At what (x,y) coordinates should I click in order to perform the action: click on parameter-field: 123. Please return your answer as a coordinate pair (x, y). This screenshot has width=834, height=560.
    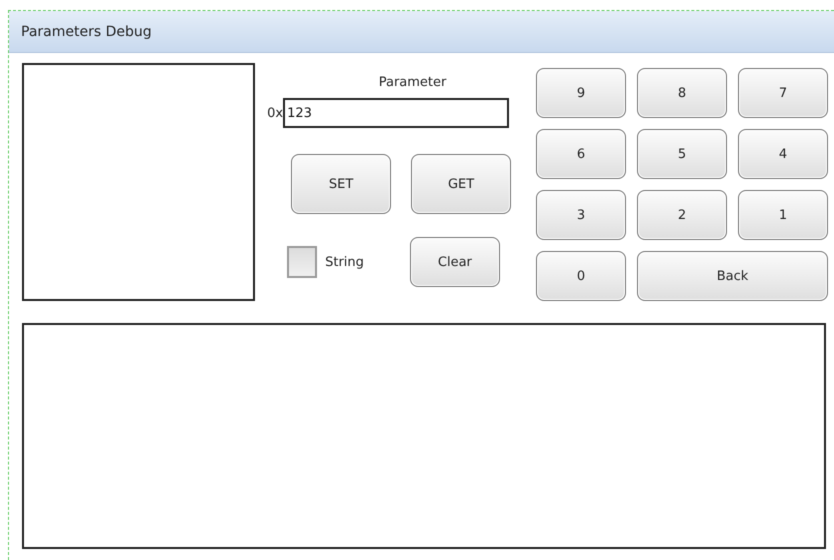
    Looking at the image, I should click on (396, 113).